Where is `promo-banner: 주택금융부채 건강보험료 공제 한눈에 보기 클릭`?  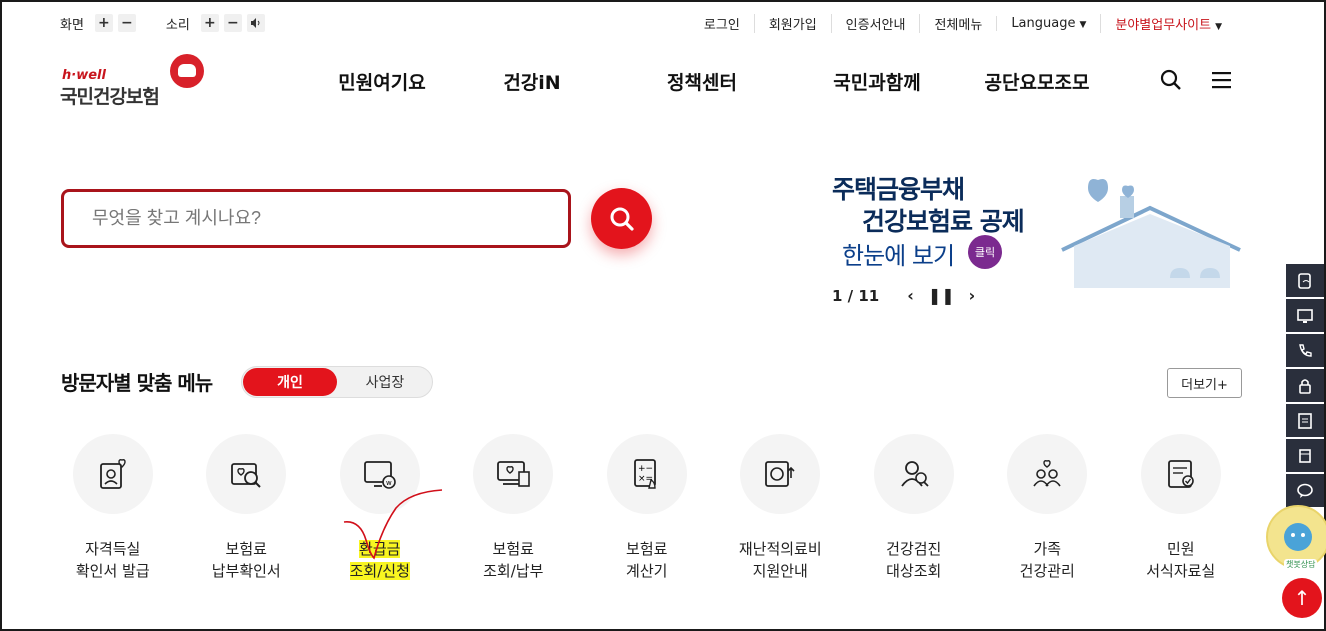
promo-banner: 주택금융부채 건강보험료 공제 한눈에 보기 클릭 is located at coordinates (1032, 227).